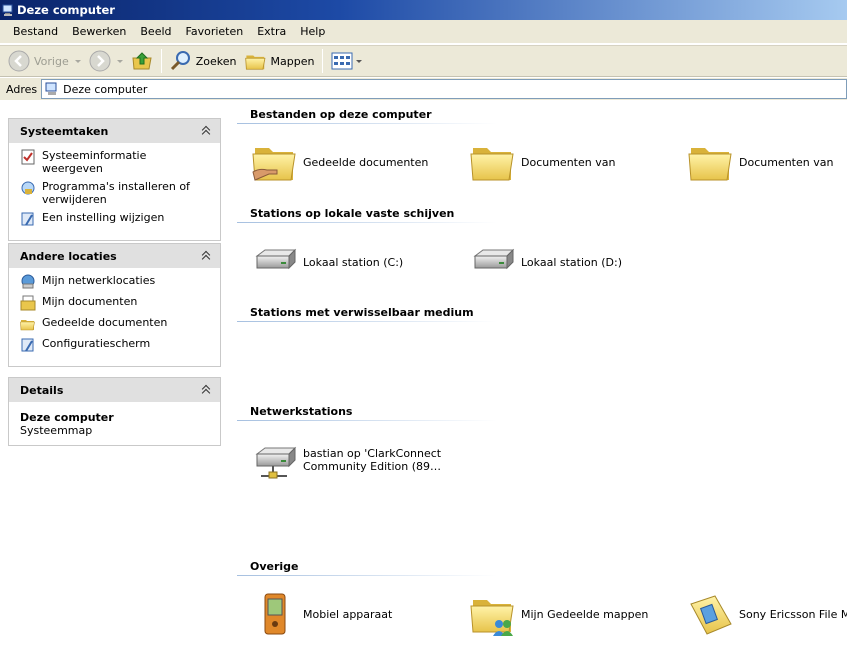 The height and width of the screenshot is (648, 847). What do you see at coordinates (423, 10) in the screenshot?
I see `title-bar: Deze computer` at bounding box center [423, 10].